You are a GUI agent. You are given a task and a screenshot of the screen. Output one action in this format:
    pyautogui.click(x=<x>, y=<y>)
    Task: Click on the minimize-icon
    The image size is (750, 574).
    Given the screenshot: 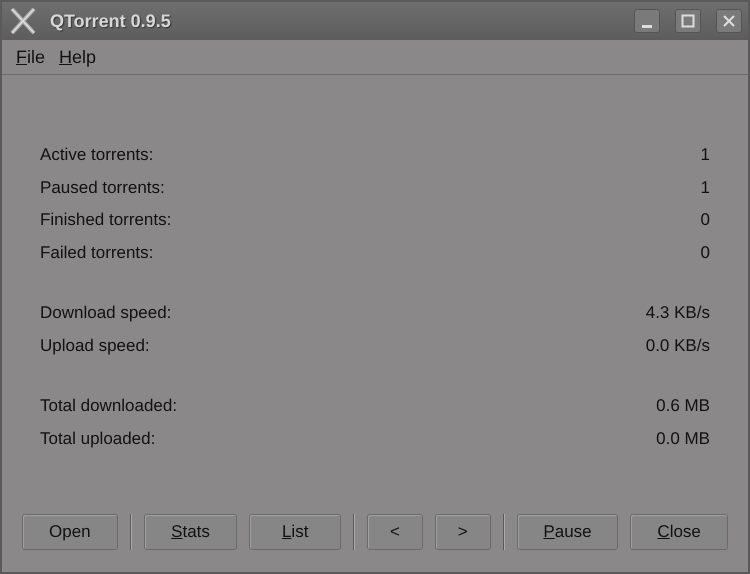 What is the action you would take?
    pyautogui.click(x=647, y=26)
    